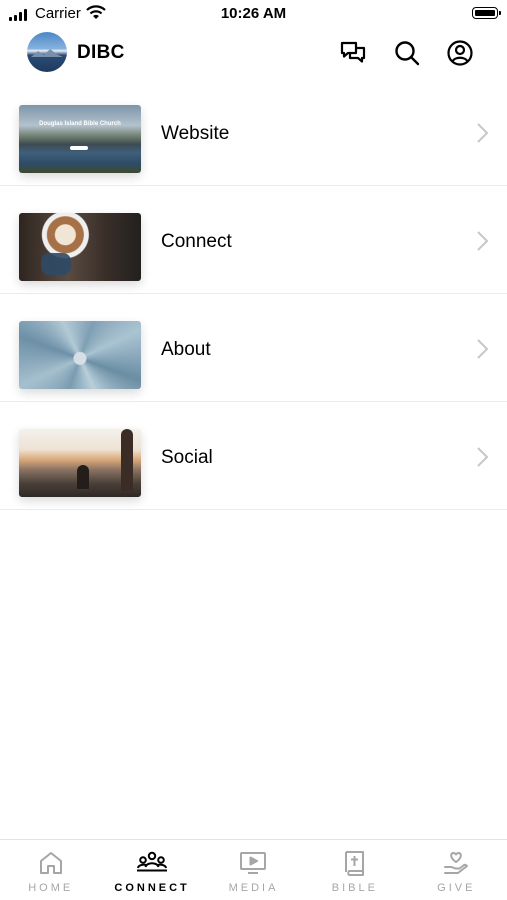 Image resolution: width=507 pixels, height=900 pixels. I want to click on tab-give: GIVE, so click(456, 870).